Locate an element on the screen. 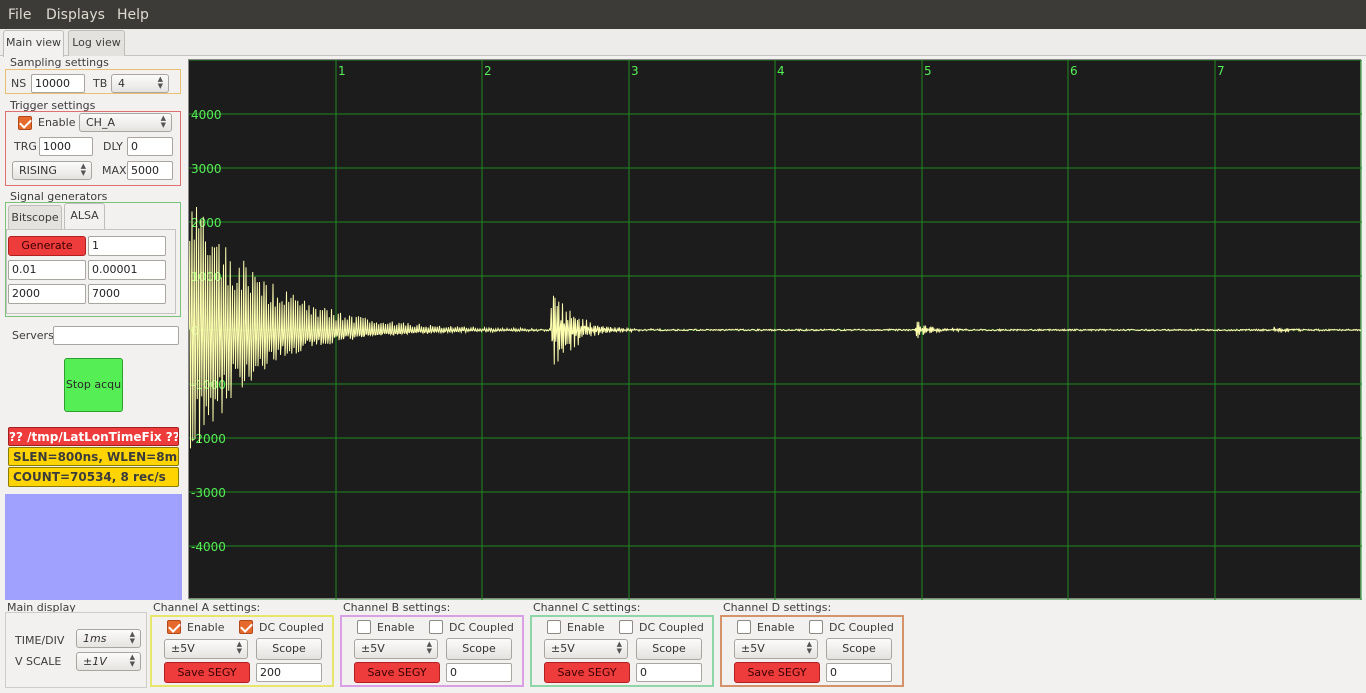 The image size is (1366, 693). channel-c-dc-coupled-label: DC Coupled is located at coordinates (671, 627).